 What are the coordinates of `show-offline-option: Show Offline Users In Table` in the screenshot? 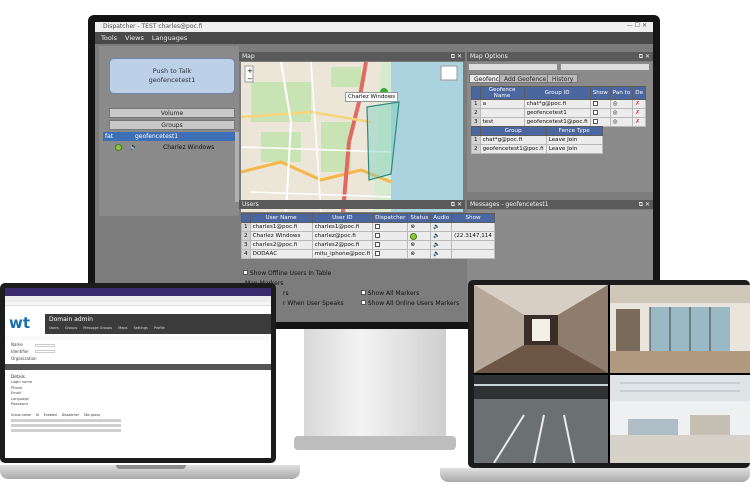 It's located at (287, 273).